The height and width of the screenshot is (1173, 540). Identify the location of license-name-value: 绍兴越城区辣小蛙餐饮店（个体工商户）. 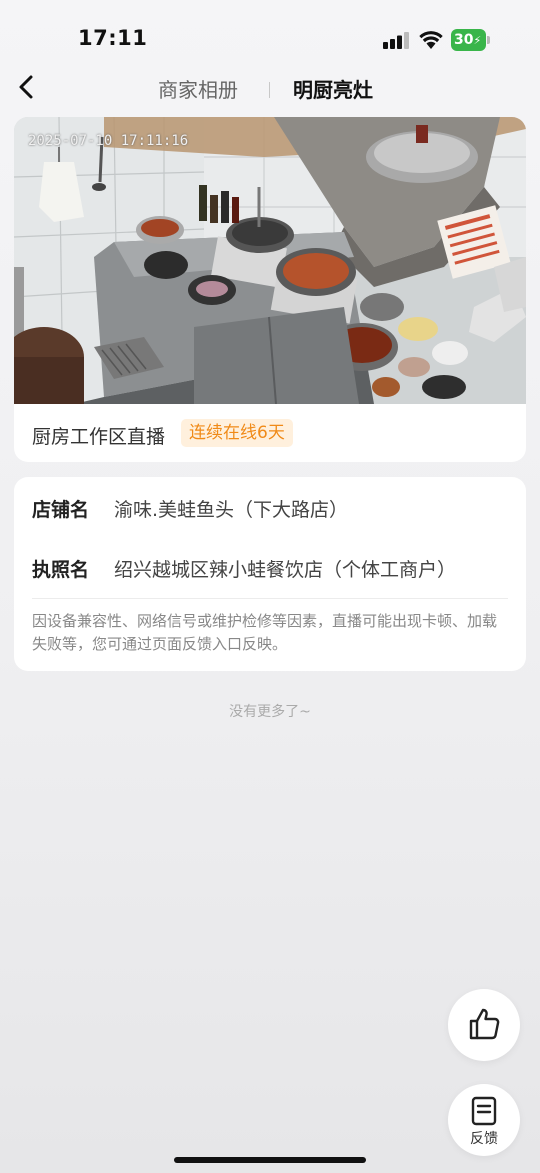
(285, 570).